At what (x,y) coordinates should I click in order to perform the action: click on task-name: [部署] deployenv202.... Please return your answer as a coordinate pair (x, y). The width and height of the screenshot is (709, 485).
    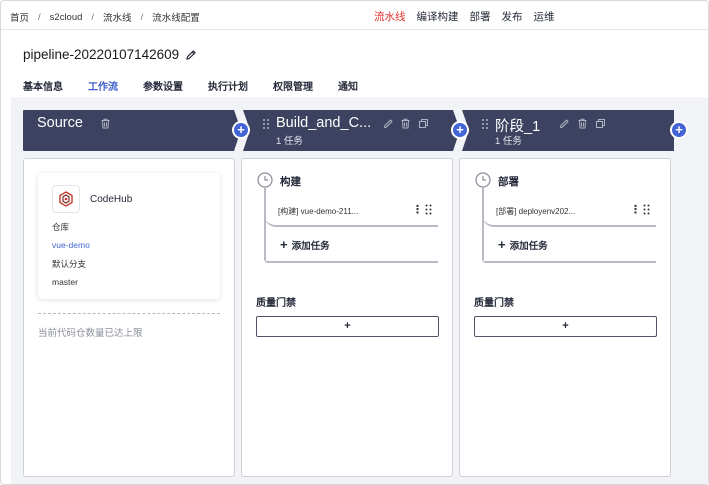
    Looking at the image, I should click on (536, 211).